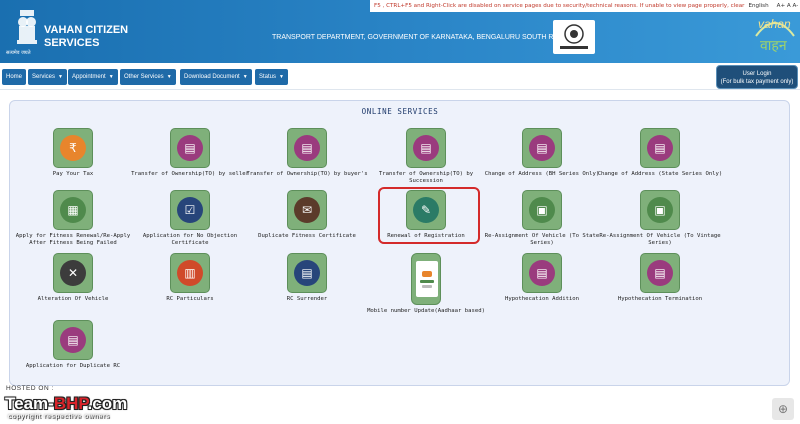 This screenshot has width=800, height=424. Describe the element at coordinates (27, 31) in the screenshot. I see `national-emblem-icon` at that location.